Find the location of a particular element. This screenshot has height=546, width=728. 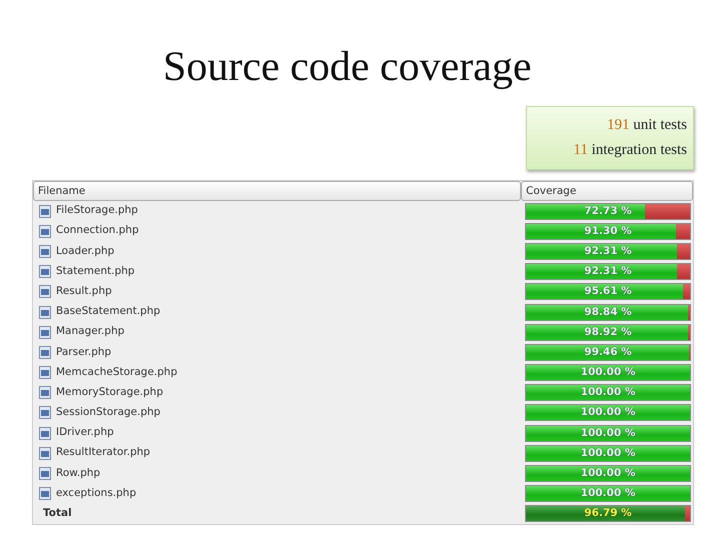

file-name: Row.php is located at coordinates (78, 473).